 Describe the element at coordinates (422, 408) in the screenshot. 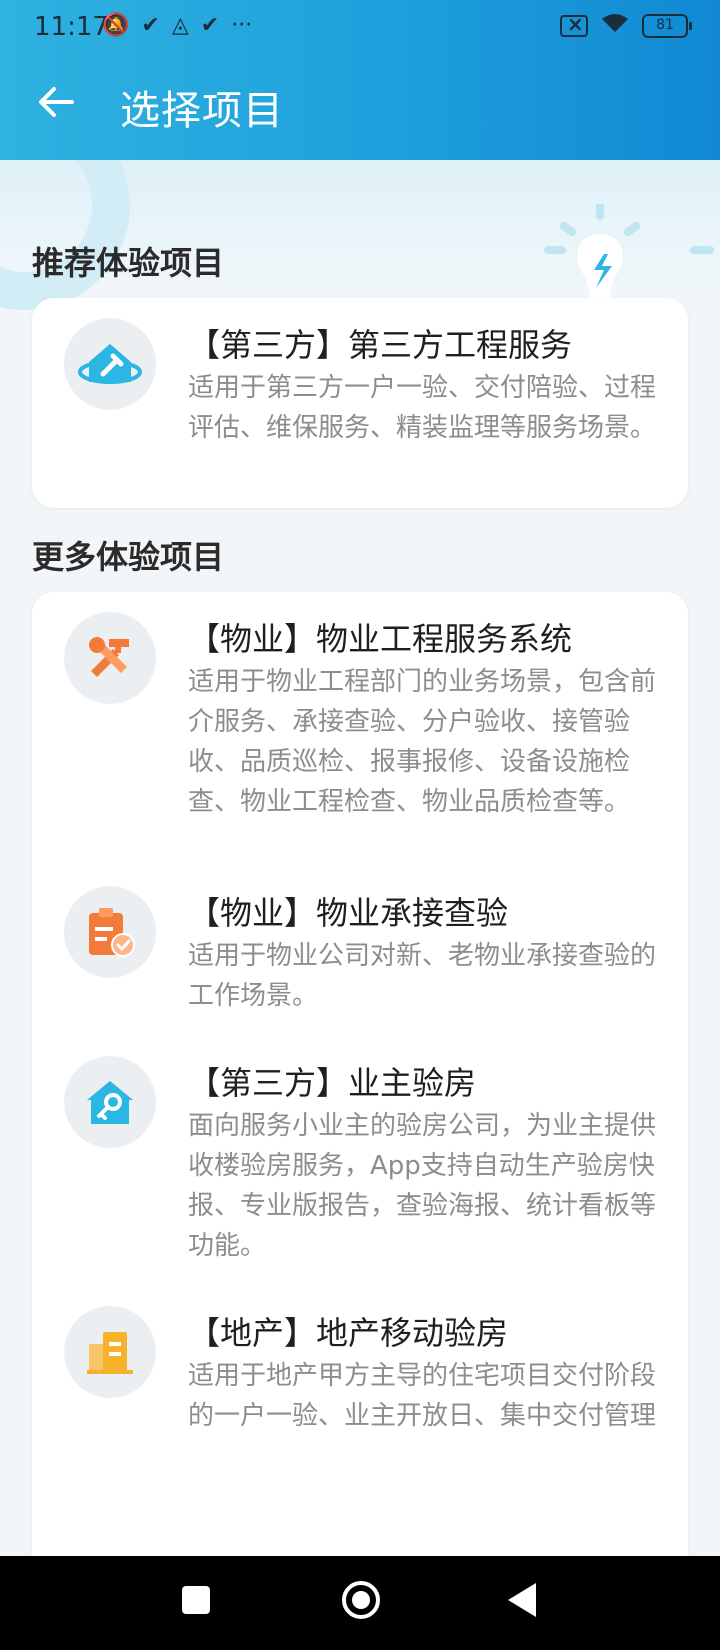

I see `project-description: 适用于第三方一户一验、交付陪验、过程评估、维保服务、精装监理等服务场景。` at that location.